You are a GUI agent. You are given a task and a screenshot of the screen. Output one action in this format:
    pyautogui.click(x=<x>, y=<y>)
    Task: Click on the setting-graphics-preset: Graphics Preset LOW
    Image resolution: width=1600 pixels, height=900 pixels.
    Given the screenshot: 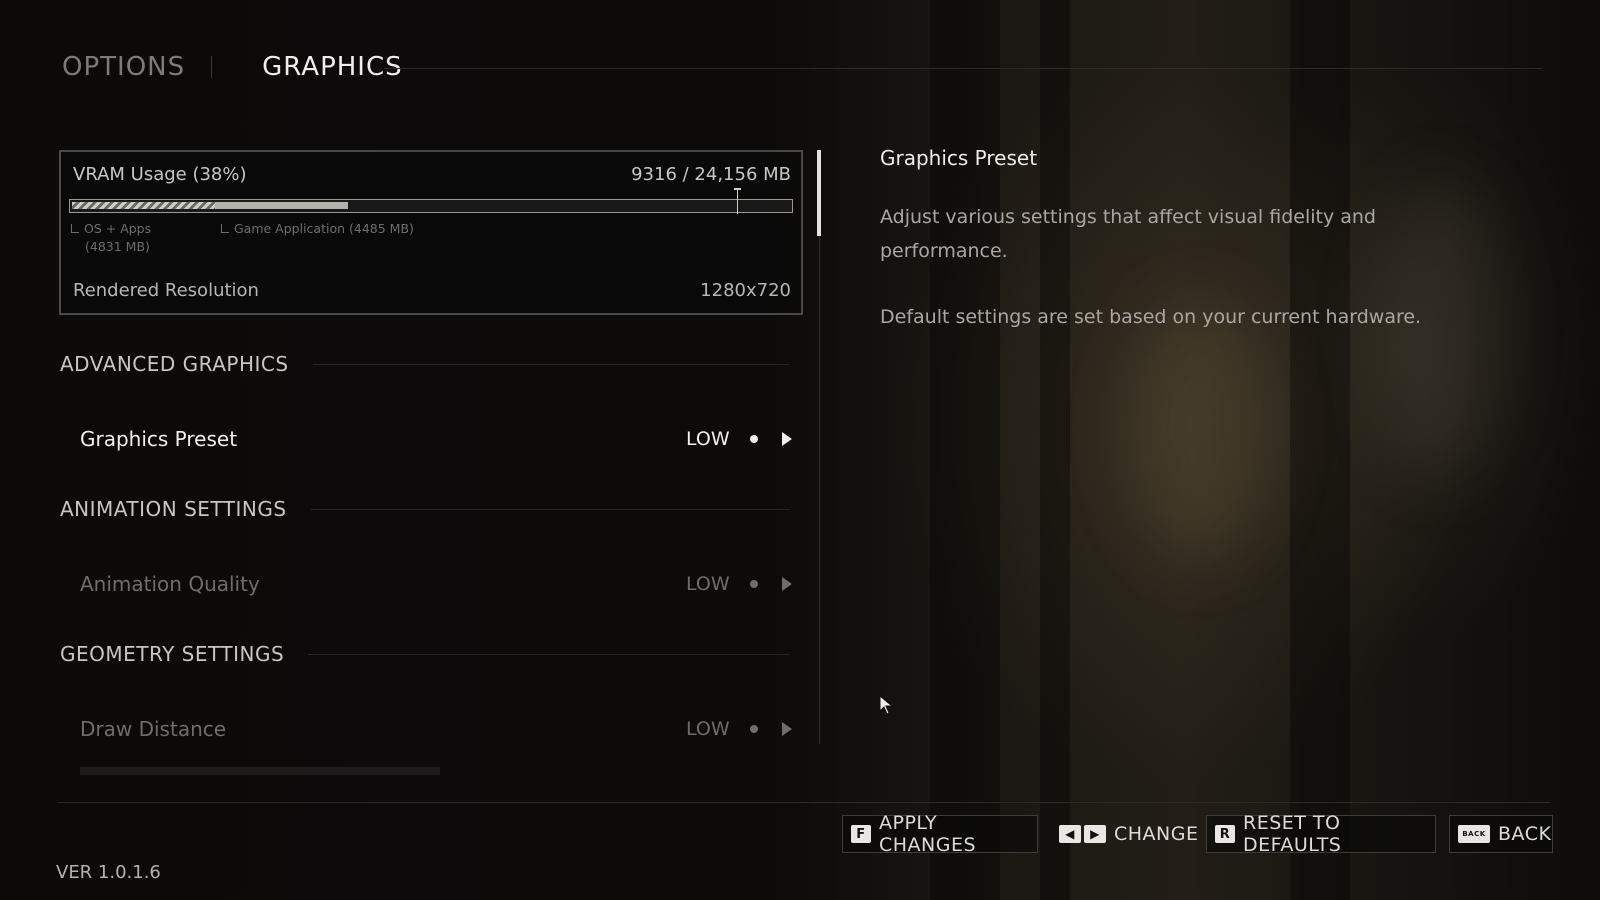 What is the action you would take?
    pyautogui.click(x=436, y=439)
    